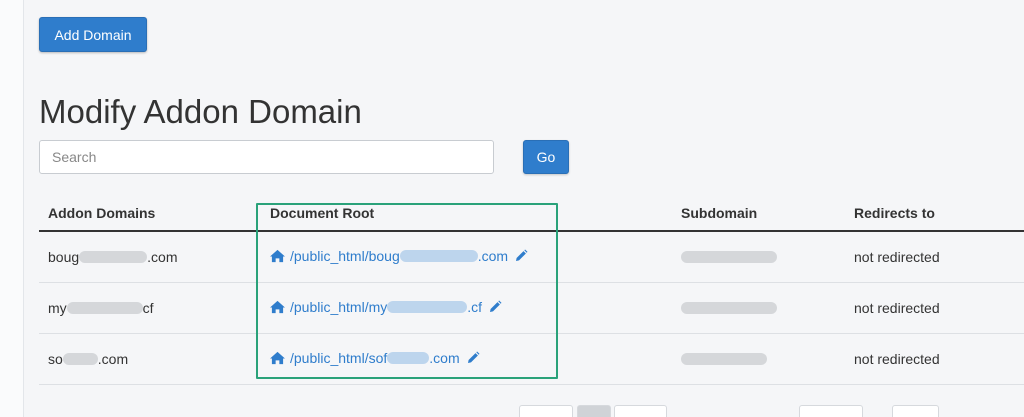 This screenshot has height=417, width=1024. Describe the element at coordinates (266, 157) in the screenshot. I see `search-input` at that location.